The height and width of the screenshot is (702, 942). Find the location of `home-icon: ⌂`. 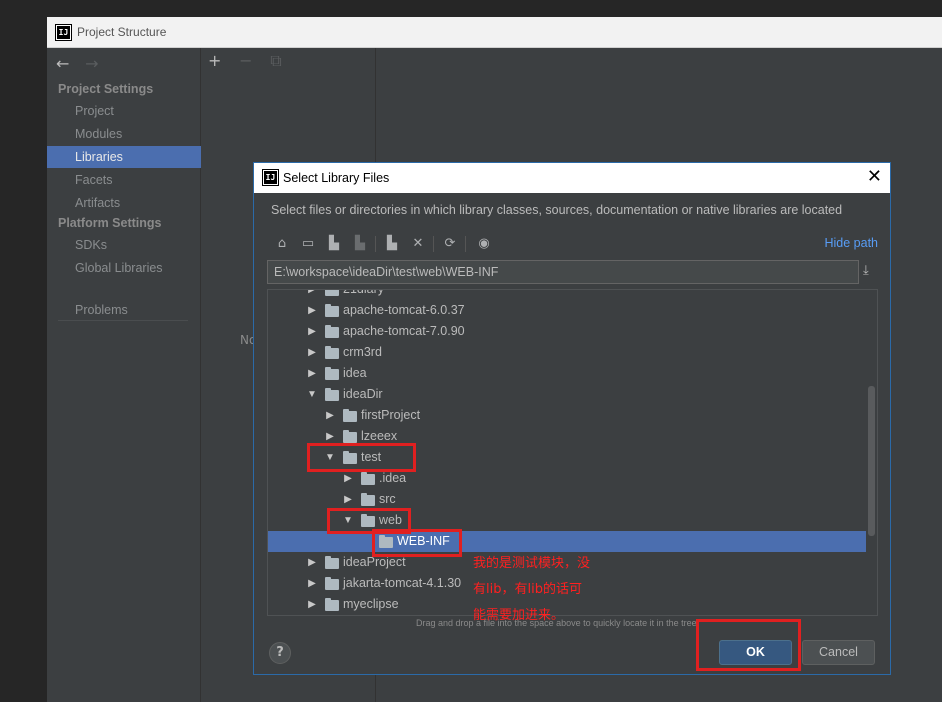

home-icon: ⌂ is located at coordinates (282, 244).